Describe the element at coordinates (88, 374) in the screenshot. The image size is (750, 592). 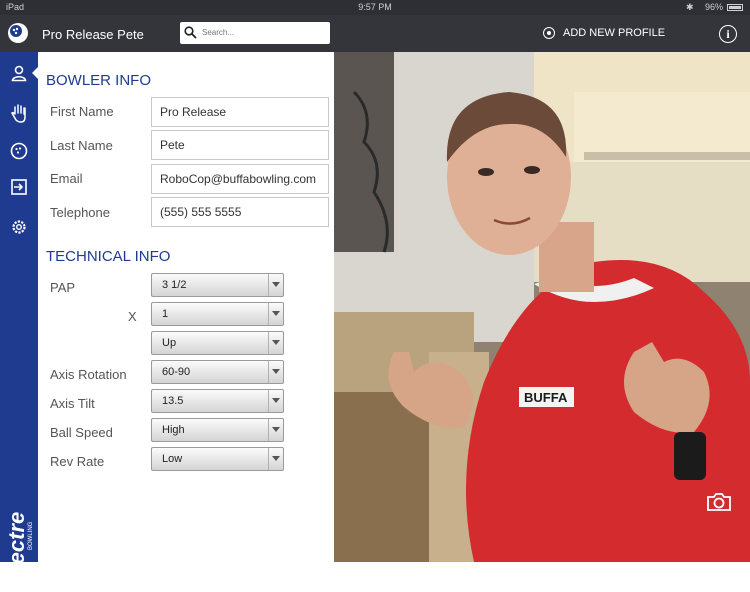
I see `axis-rotation-label: Axis Rotation` at that location.